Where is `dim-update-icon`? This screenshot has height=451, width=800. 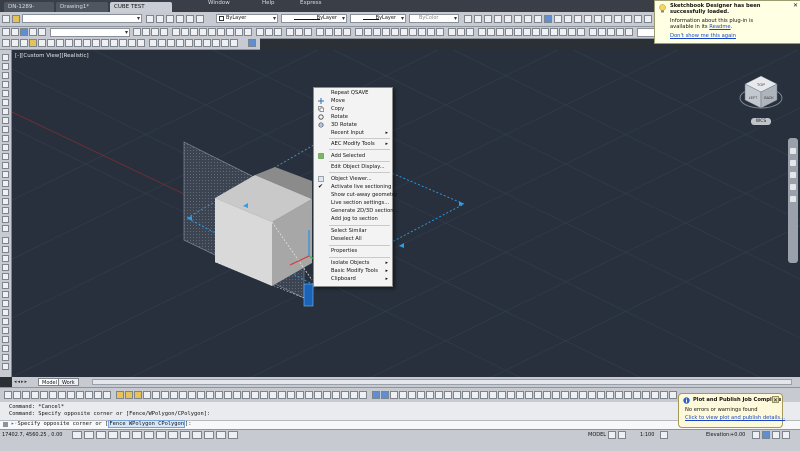
dim-update-icon is located at coordinates (299, 32).